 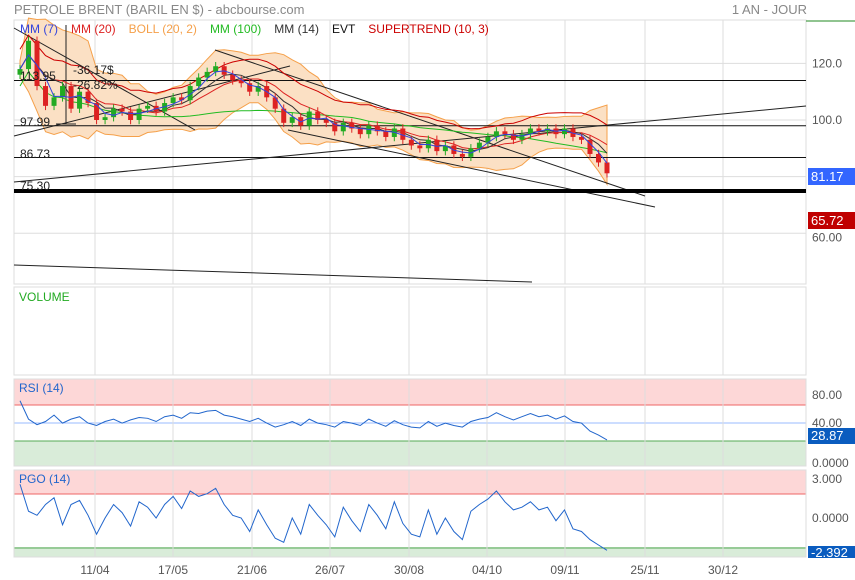 What do you see at coordinates (564, 570) in the screenshot?
I see `x-tick-label: 09/11` at bounding box center [564, 570].